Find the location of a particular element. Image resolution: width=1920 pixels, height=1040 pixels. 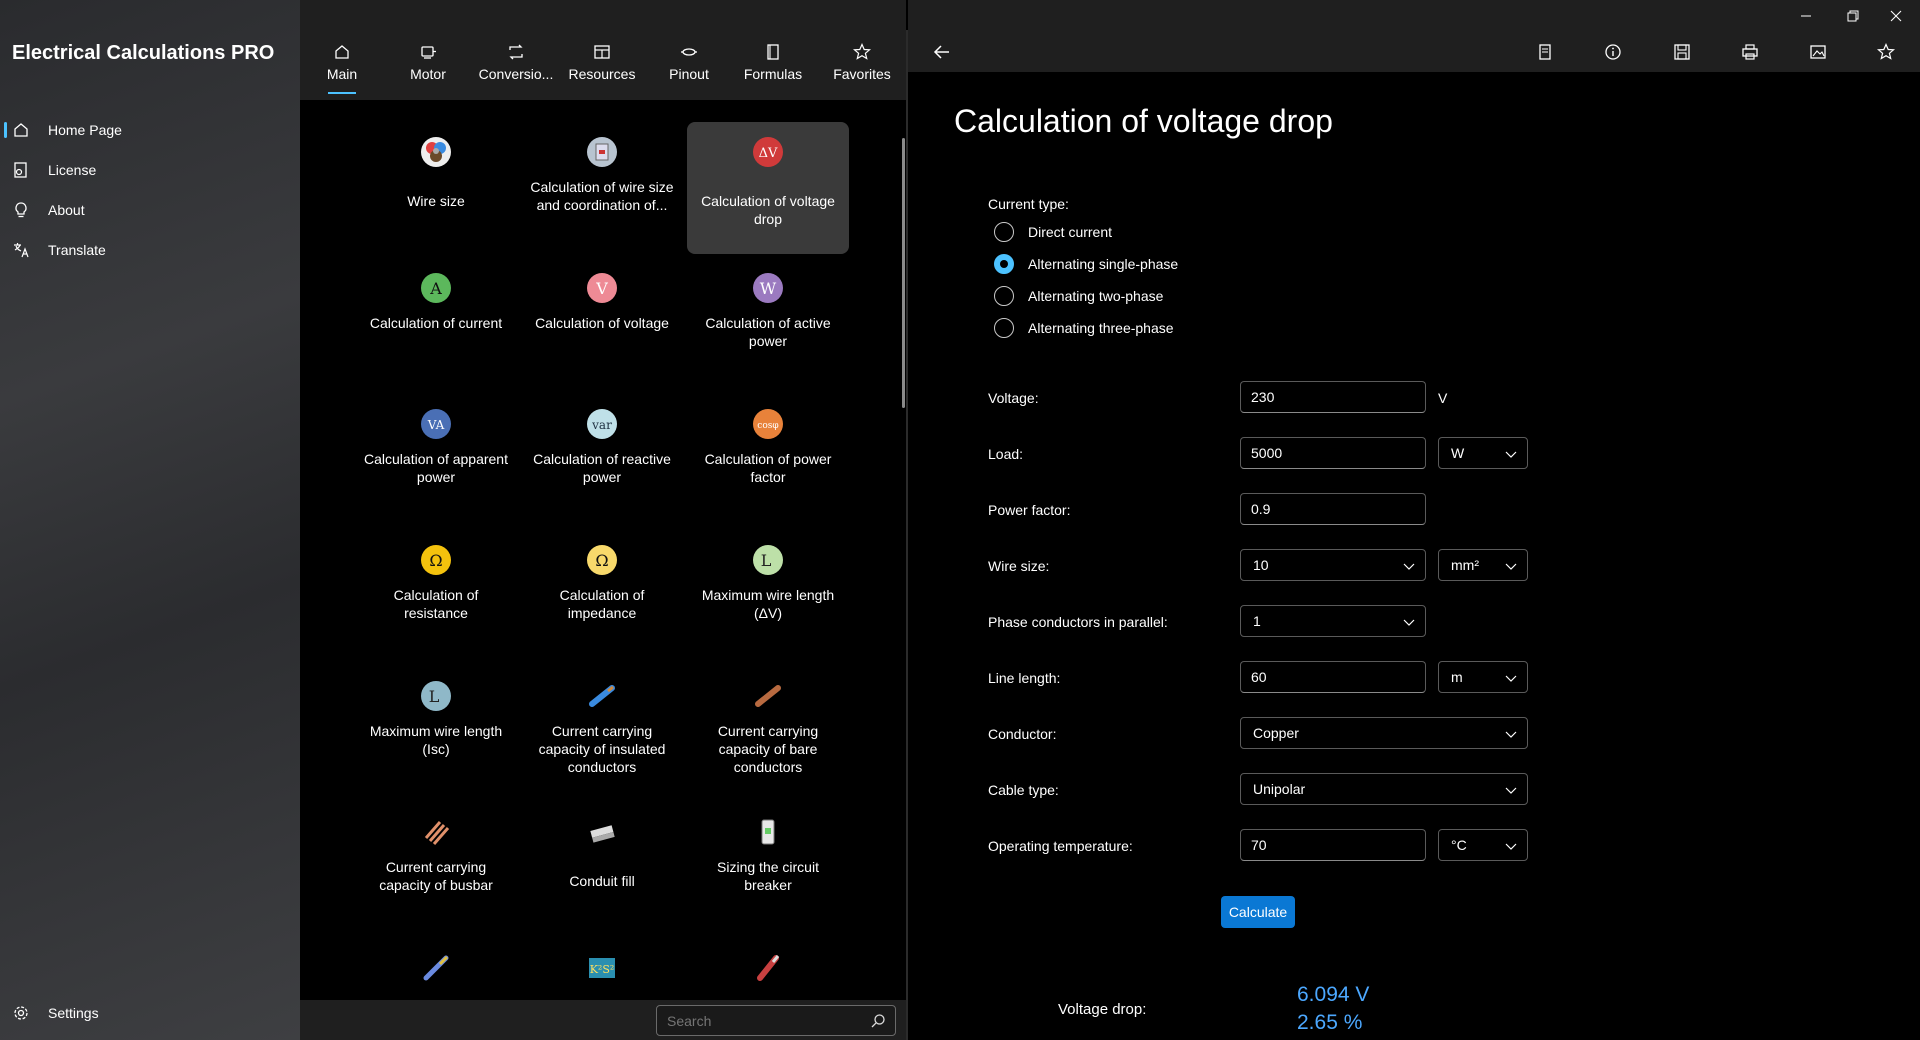

tile-glyph: A is located at coordinates (435, 288).